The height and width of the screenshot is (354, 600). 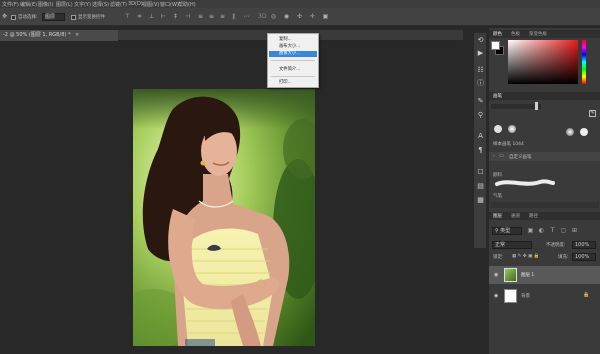 I want to click on tab-brushes: 画笔, so click(x=497, y=96).